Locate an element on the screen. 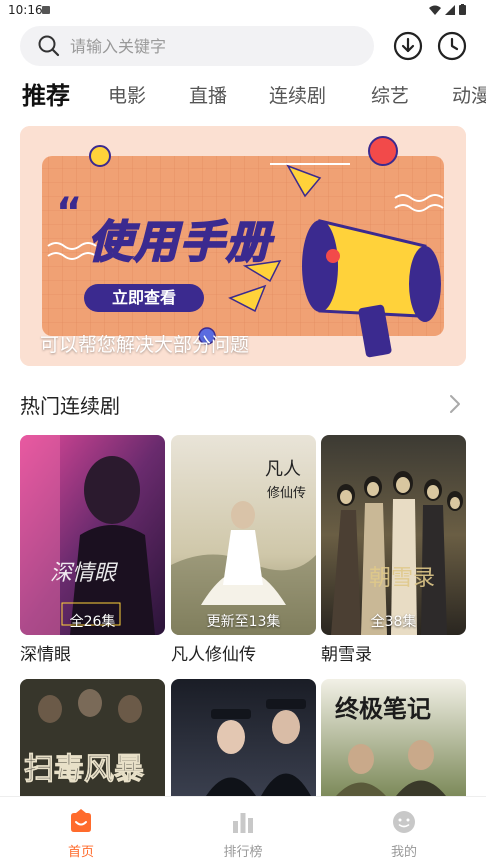  signal-icon is located at coordinates (450, 9).